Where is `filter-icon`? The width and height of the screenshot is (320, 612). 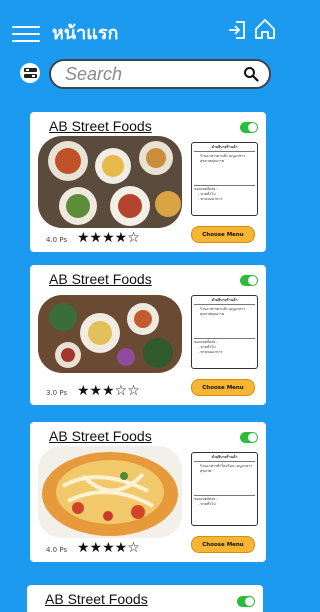 filter-icon is located at coordinates (30, 73).